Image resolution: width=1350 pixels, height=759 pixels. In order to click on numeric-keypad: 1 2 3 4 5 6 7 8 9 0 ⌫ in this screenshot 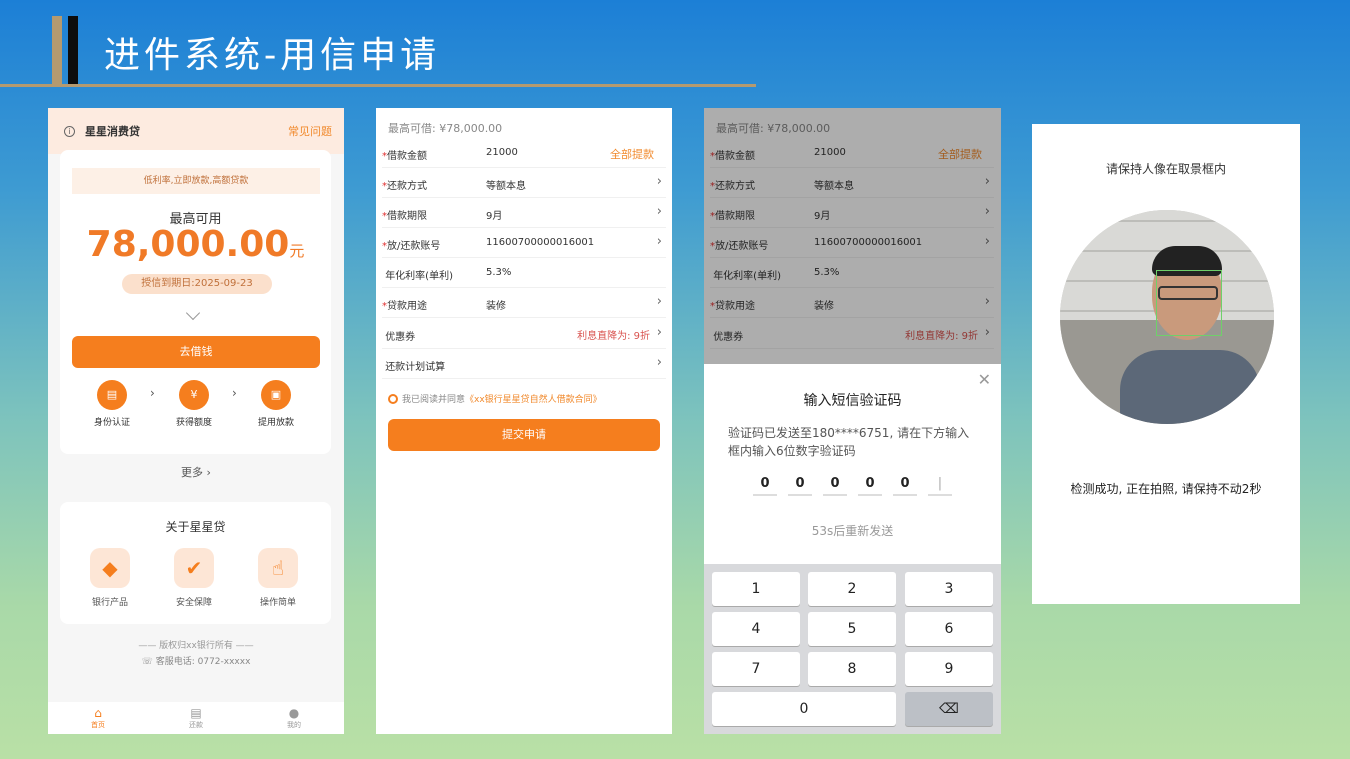, I will do `click(852, 649)`.